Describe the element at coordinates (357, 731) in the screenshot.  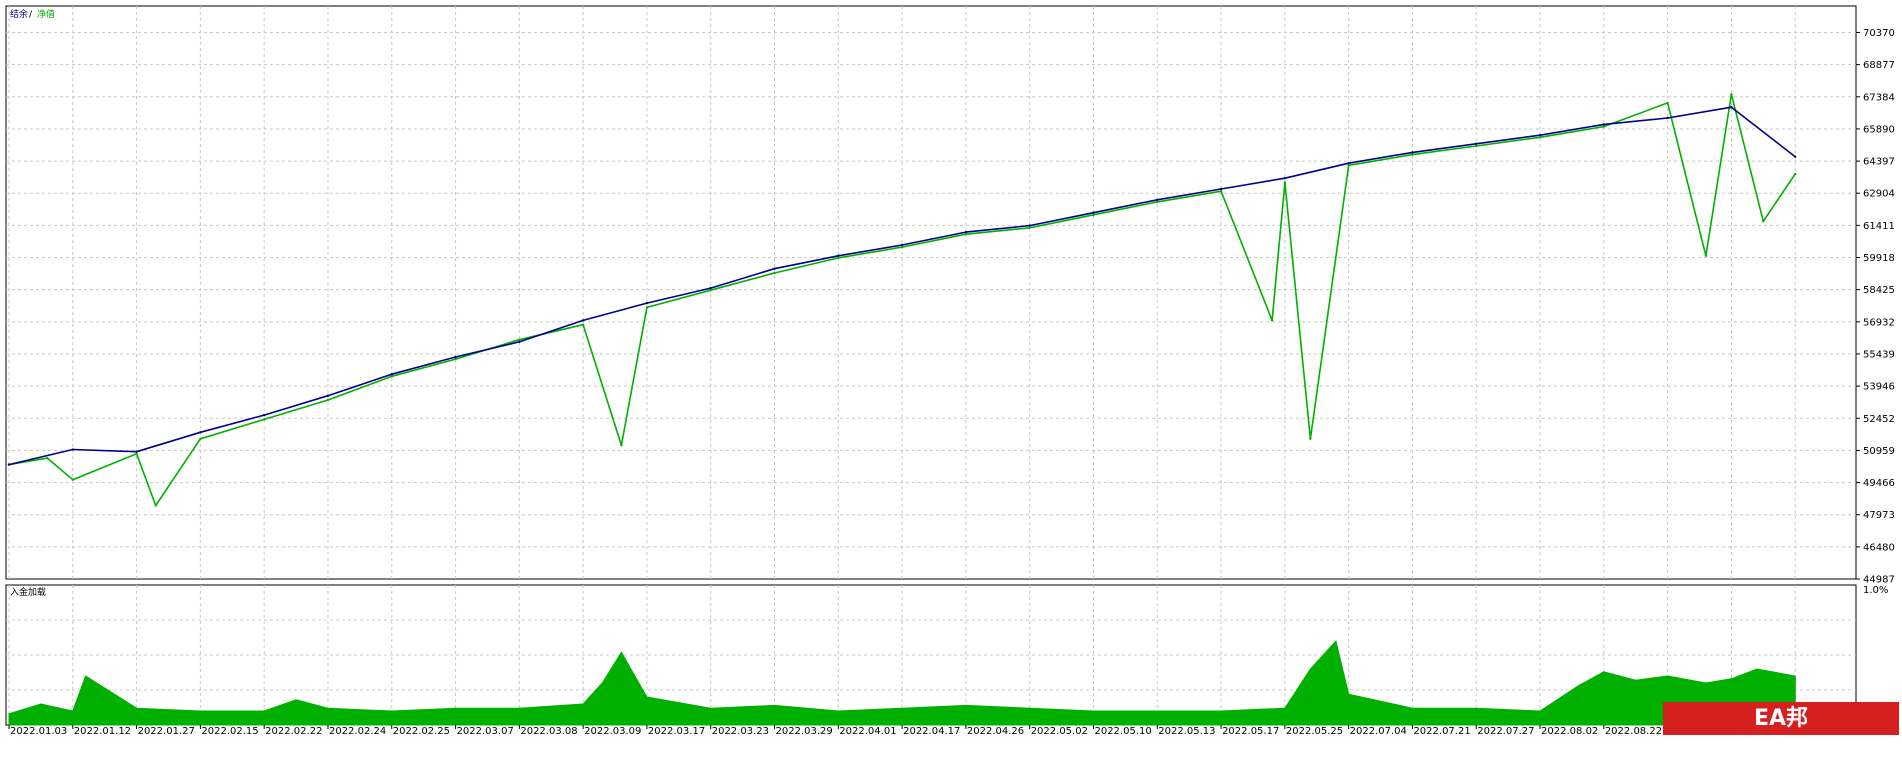
I see `x-tick-label: 2022.02.24` at that location.